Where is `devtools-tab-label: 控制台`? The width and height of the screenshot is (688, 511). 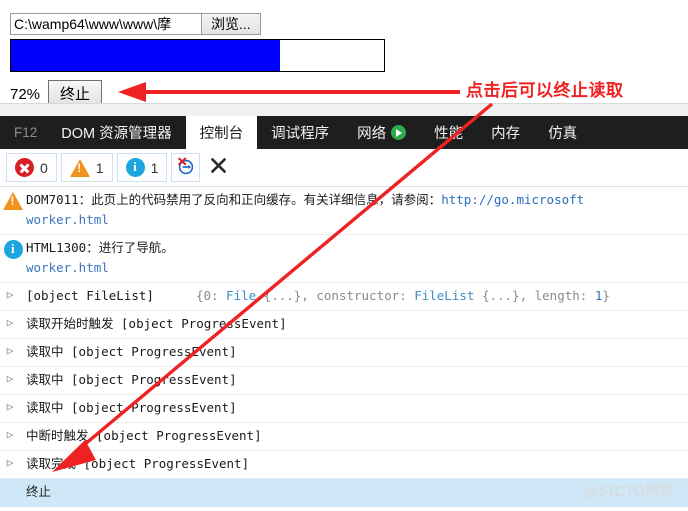
devtools-tab-label: 控制台 is located at coordinates (221, 134).